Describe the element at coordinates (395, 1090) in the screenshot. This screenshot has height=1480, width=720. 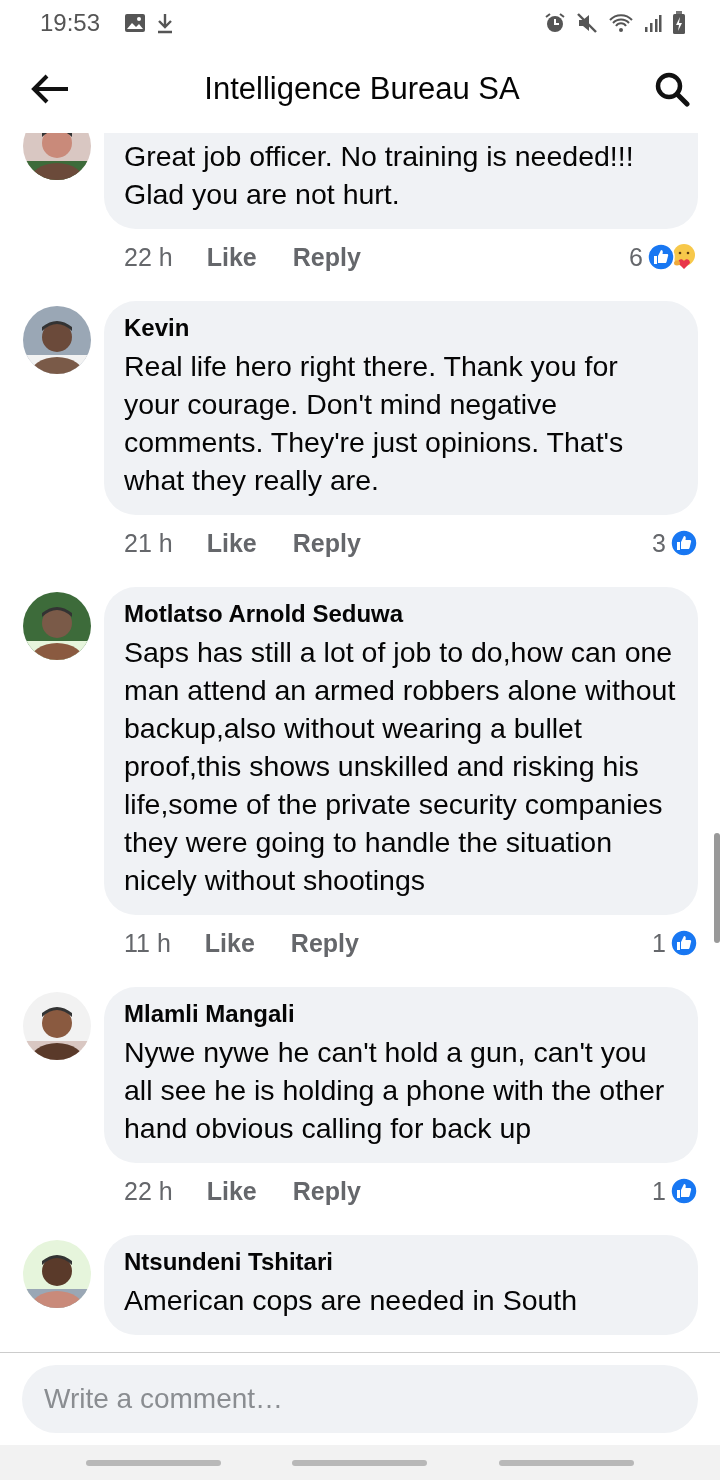
I see `comment-text: Nywe nywe he can't hold a gun, can't you all see he is holding a phone with the other hand obvious calling for back up` at that location.